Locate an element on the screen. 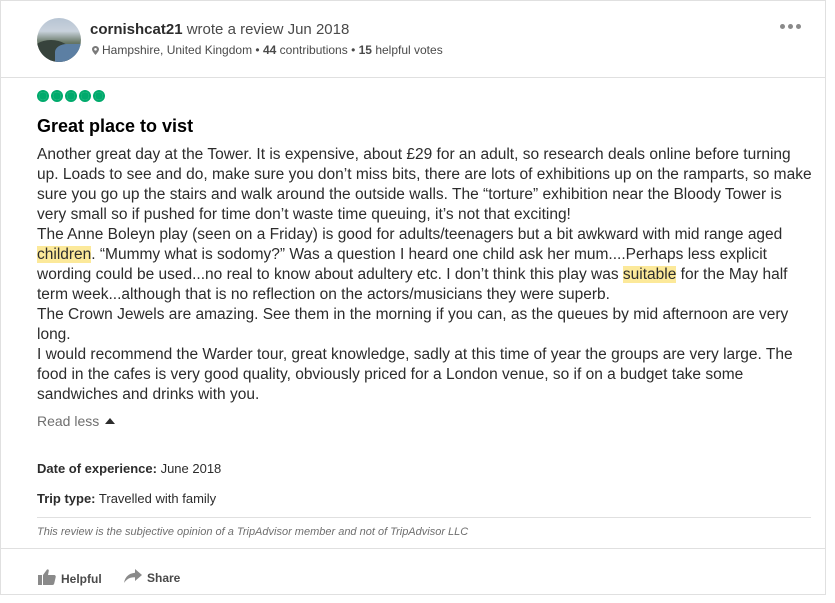  share-label: Share is located at coordinates (164, 577).